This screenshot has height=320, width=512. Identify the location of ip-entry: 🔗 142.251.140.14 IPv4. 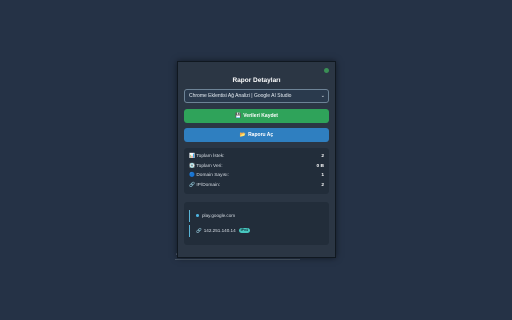
(257, 231).